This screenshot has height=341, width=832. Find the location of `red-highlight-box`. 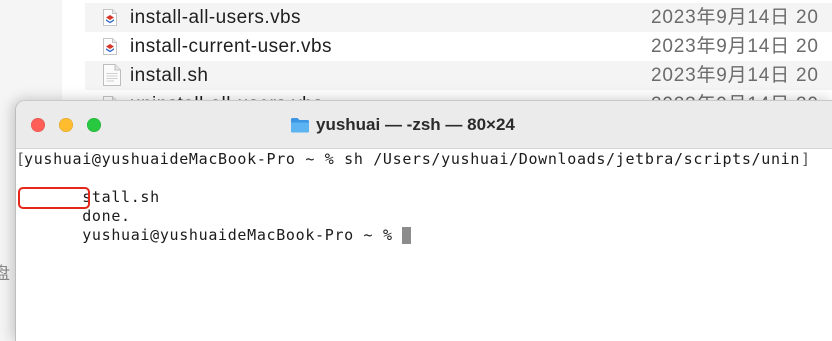

red-highlight-box is located at coordinates (54, 198).